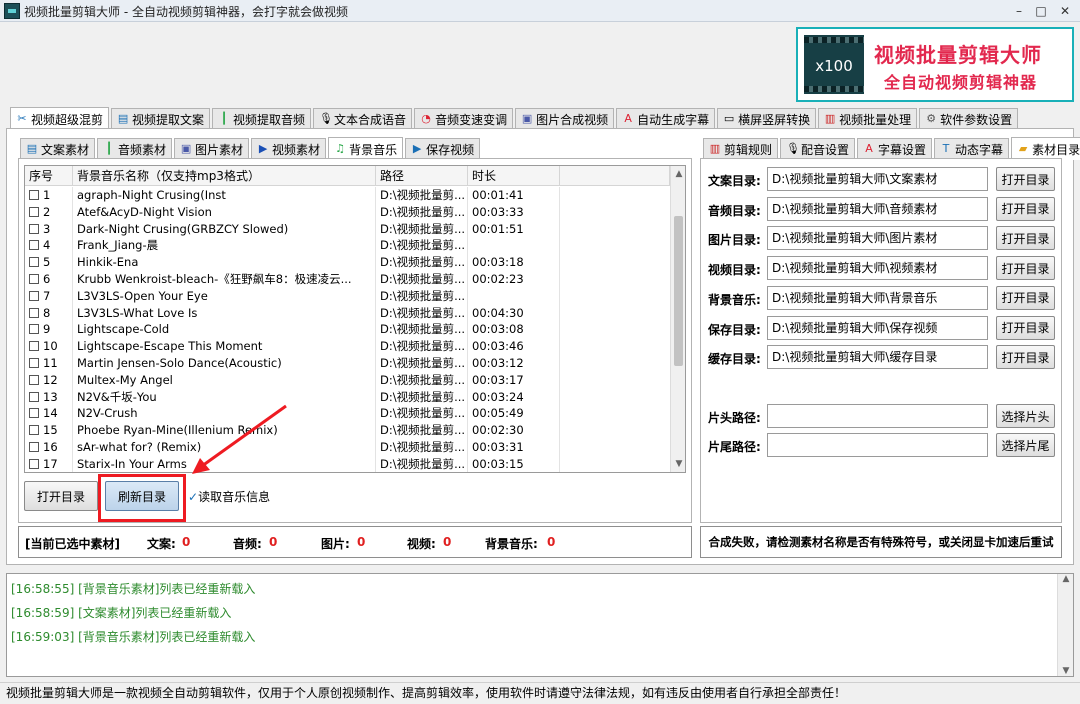 This screenshot has width=1080, height=704. I want to click on table-row: 9 Lightscape-Cold D:\视频批量剪... 00:03:08, so click(347, 330).